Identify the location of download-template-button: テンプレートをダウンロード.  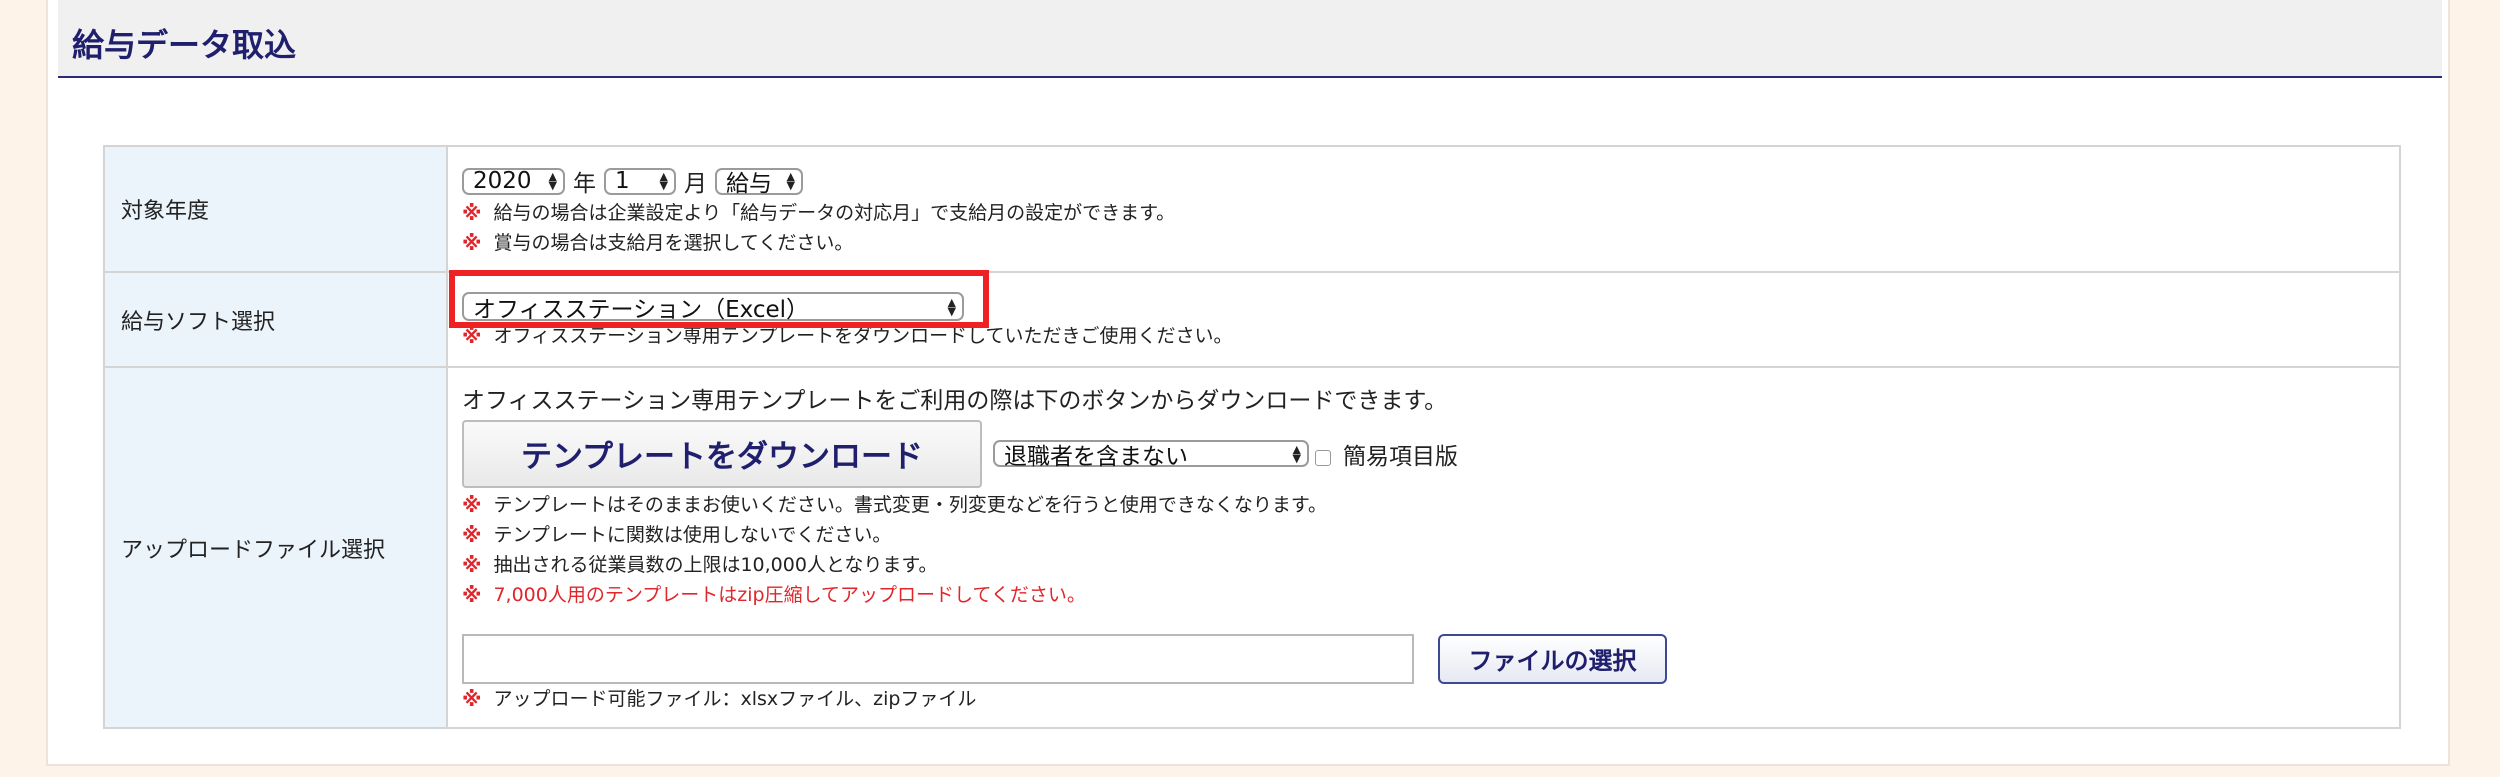
(722, 453).